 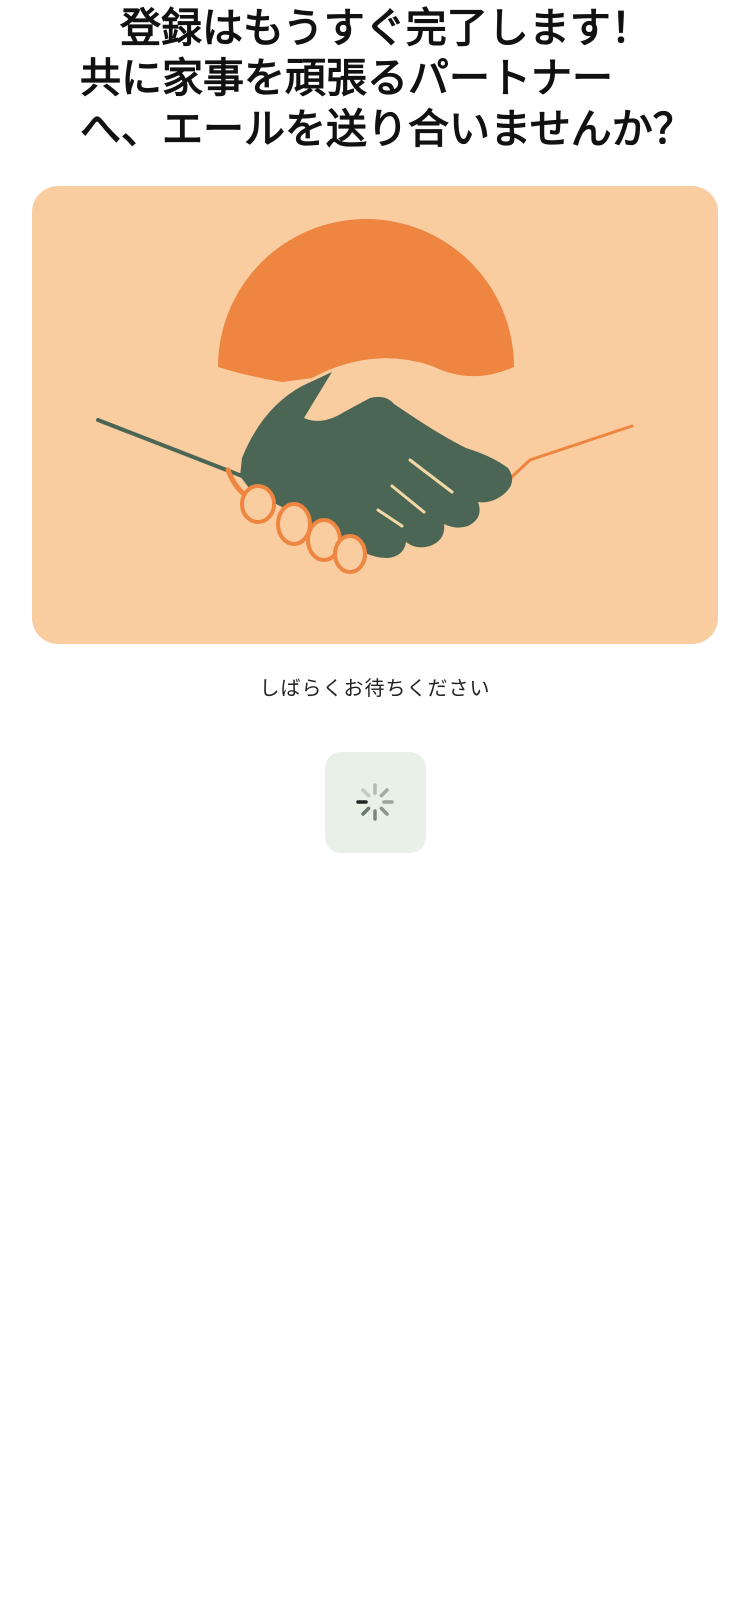 I want to click on loading-spinner-icon, so click(x=375, y=802).